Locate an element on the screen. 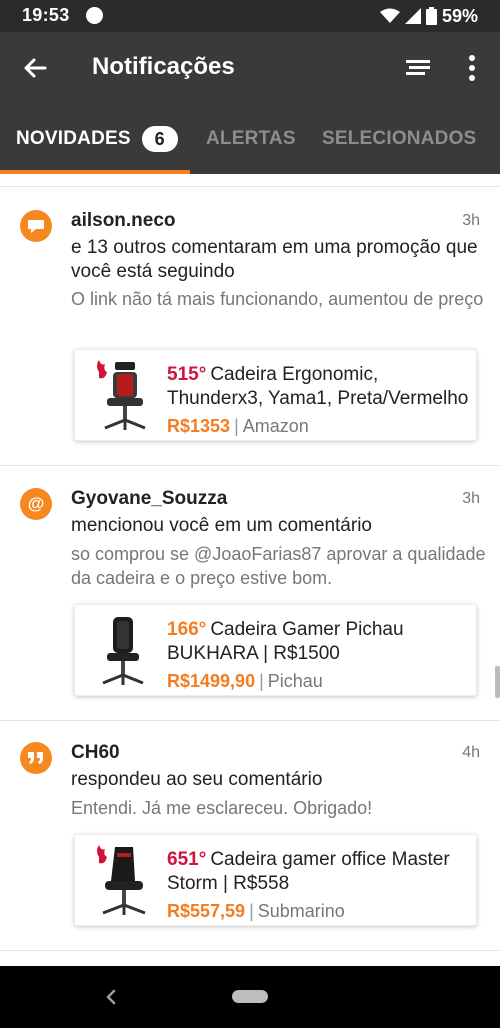 This screenshot has height=1028, width=500. system-nav-bar is located at coordinates (250, 997).